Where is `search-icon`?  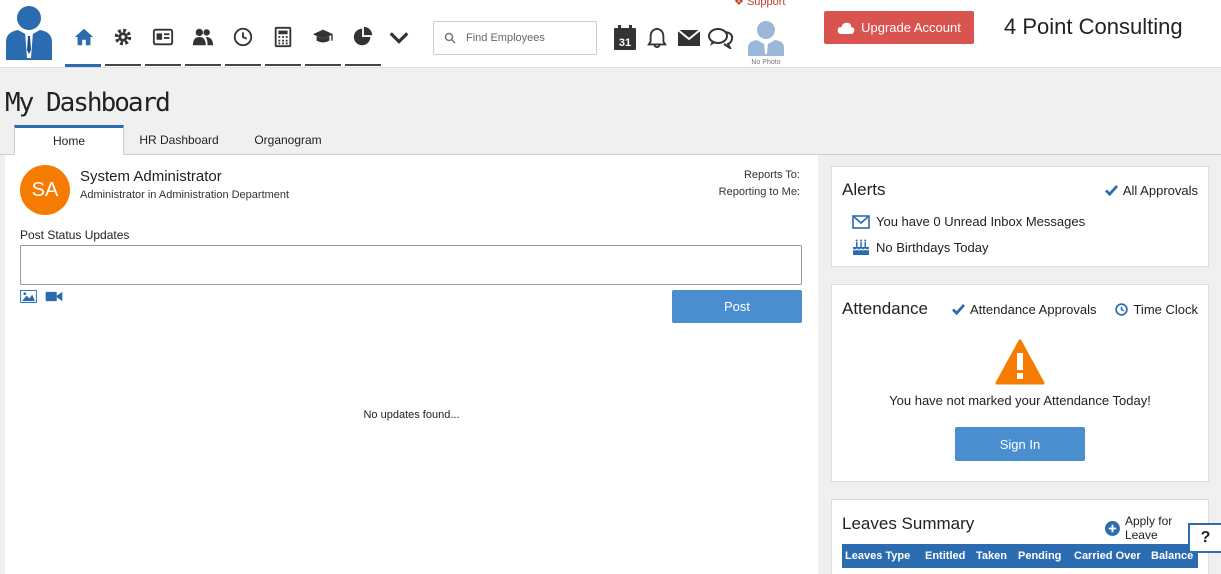
search-icon is located at coordinates (450, 38).